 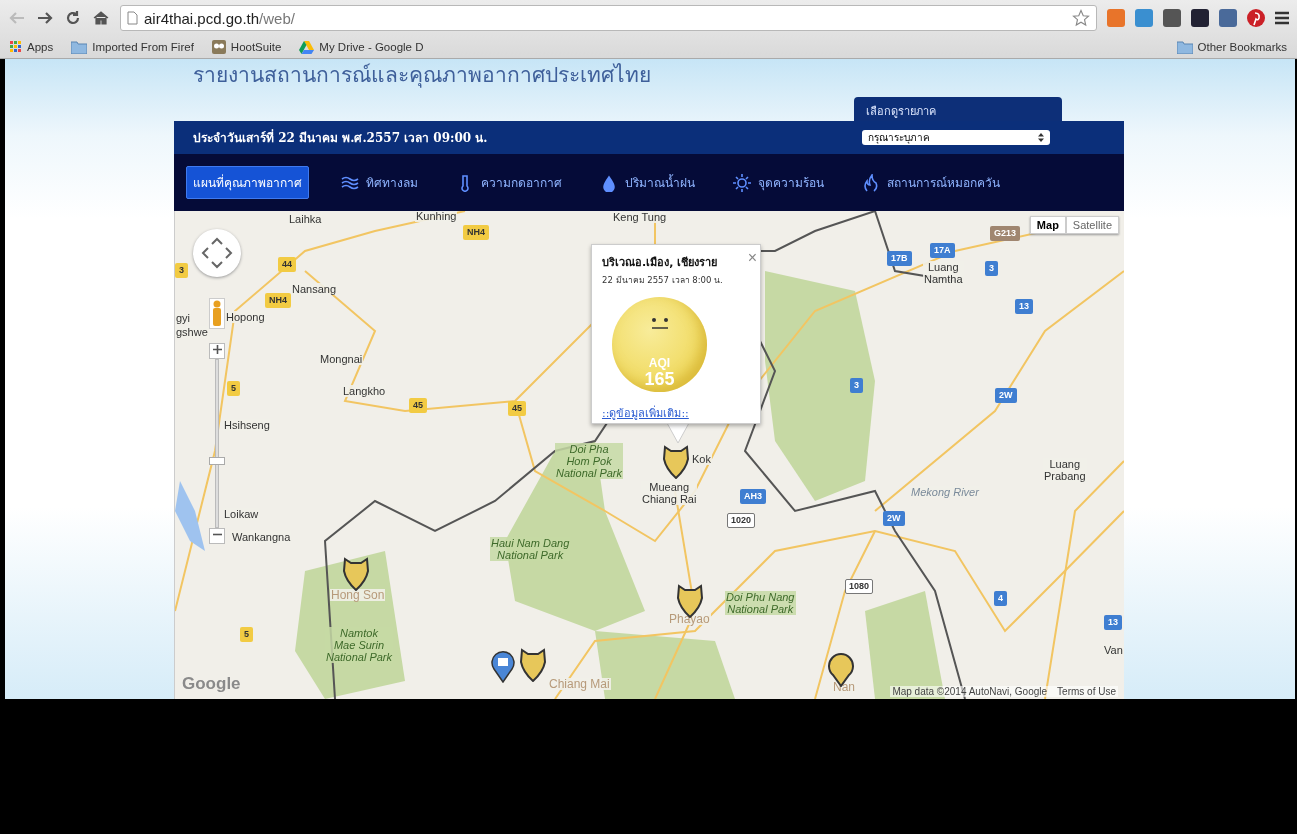 What do you see at coordinates (669, 493) in the screenshot?
I see `place-label: Mueang Chiang Rai` at bounding box center [669, 493].